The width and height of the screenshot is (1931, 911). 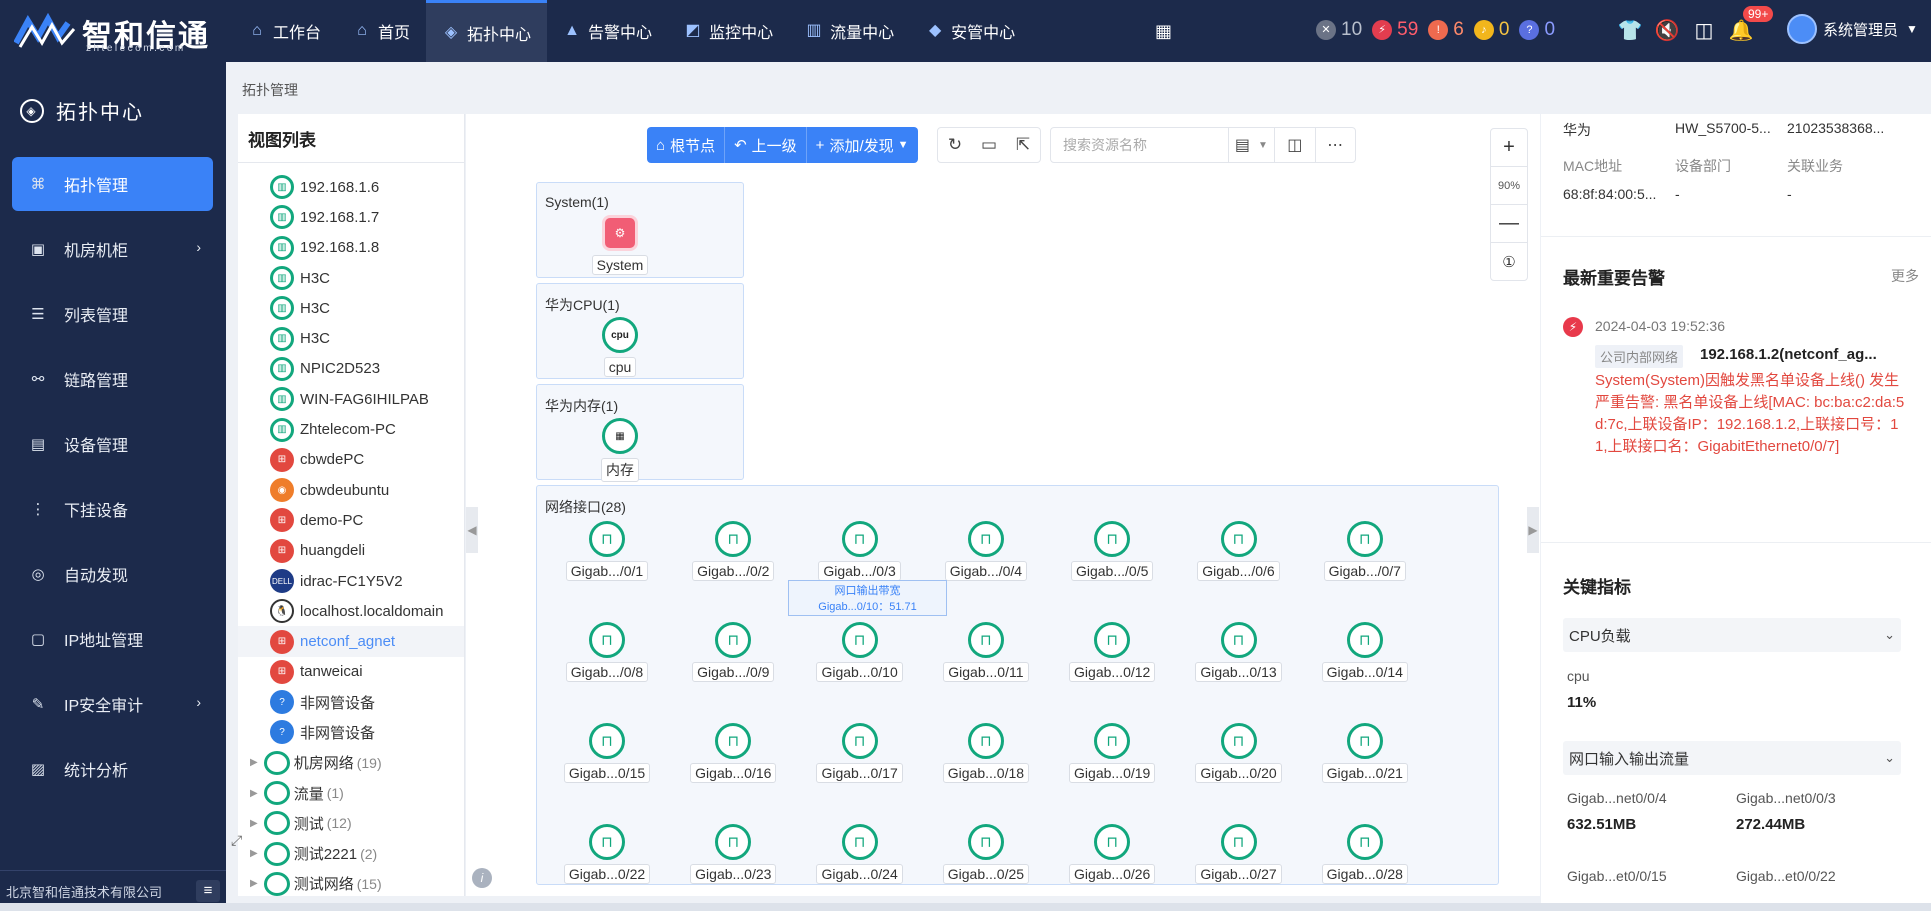 What do you see at coordinates (1667, 31) in the screenshot?
I see `mute-icon: 🔇` at bounding box center [1667, 31].